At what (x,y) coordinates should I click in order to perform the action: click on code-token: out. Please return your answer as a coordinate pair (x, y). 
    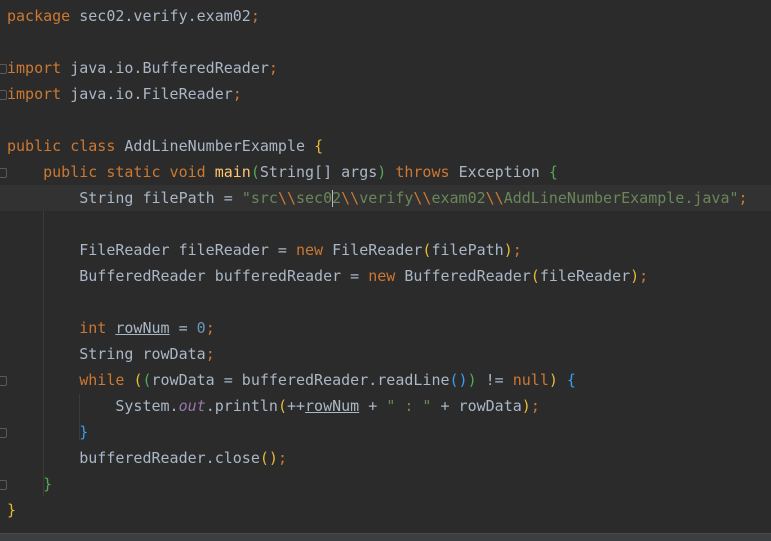
    Looking at the image, I should click on (192, 406).